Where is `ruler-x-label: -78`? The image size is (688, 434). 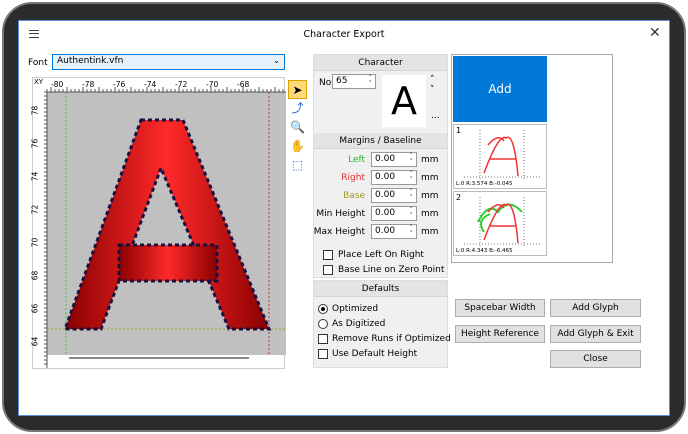
ruler-x-label: -78 is located at coordinates (88, 84).